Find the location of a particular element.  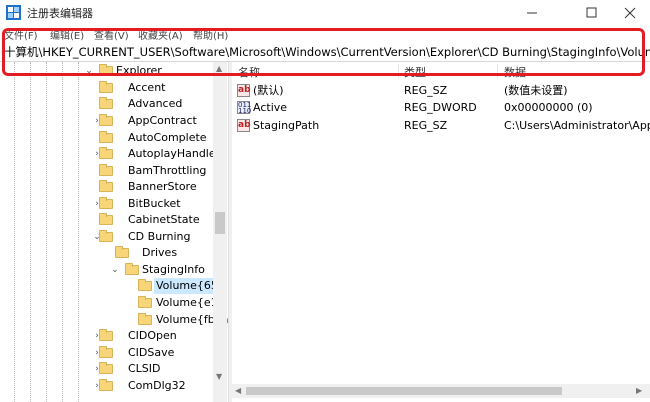

tree-item-label: StagingInfo is located at coordinates (173, 269).